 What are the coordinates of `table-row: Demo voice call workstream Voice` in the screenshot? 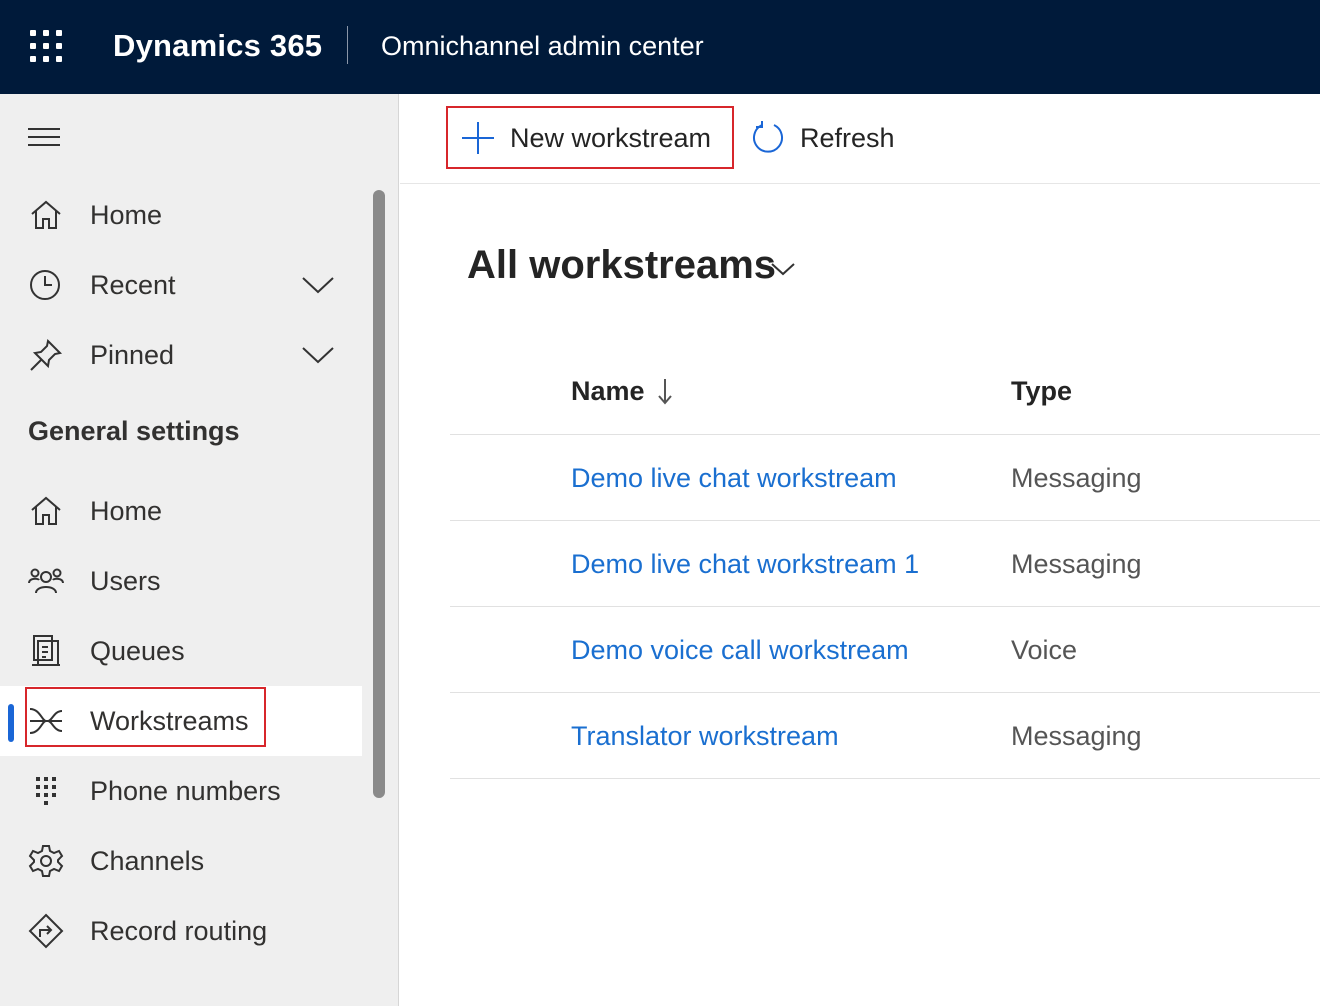 It's located at (885, 650).